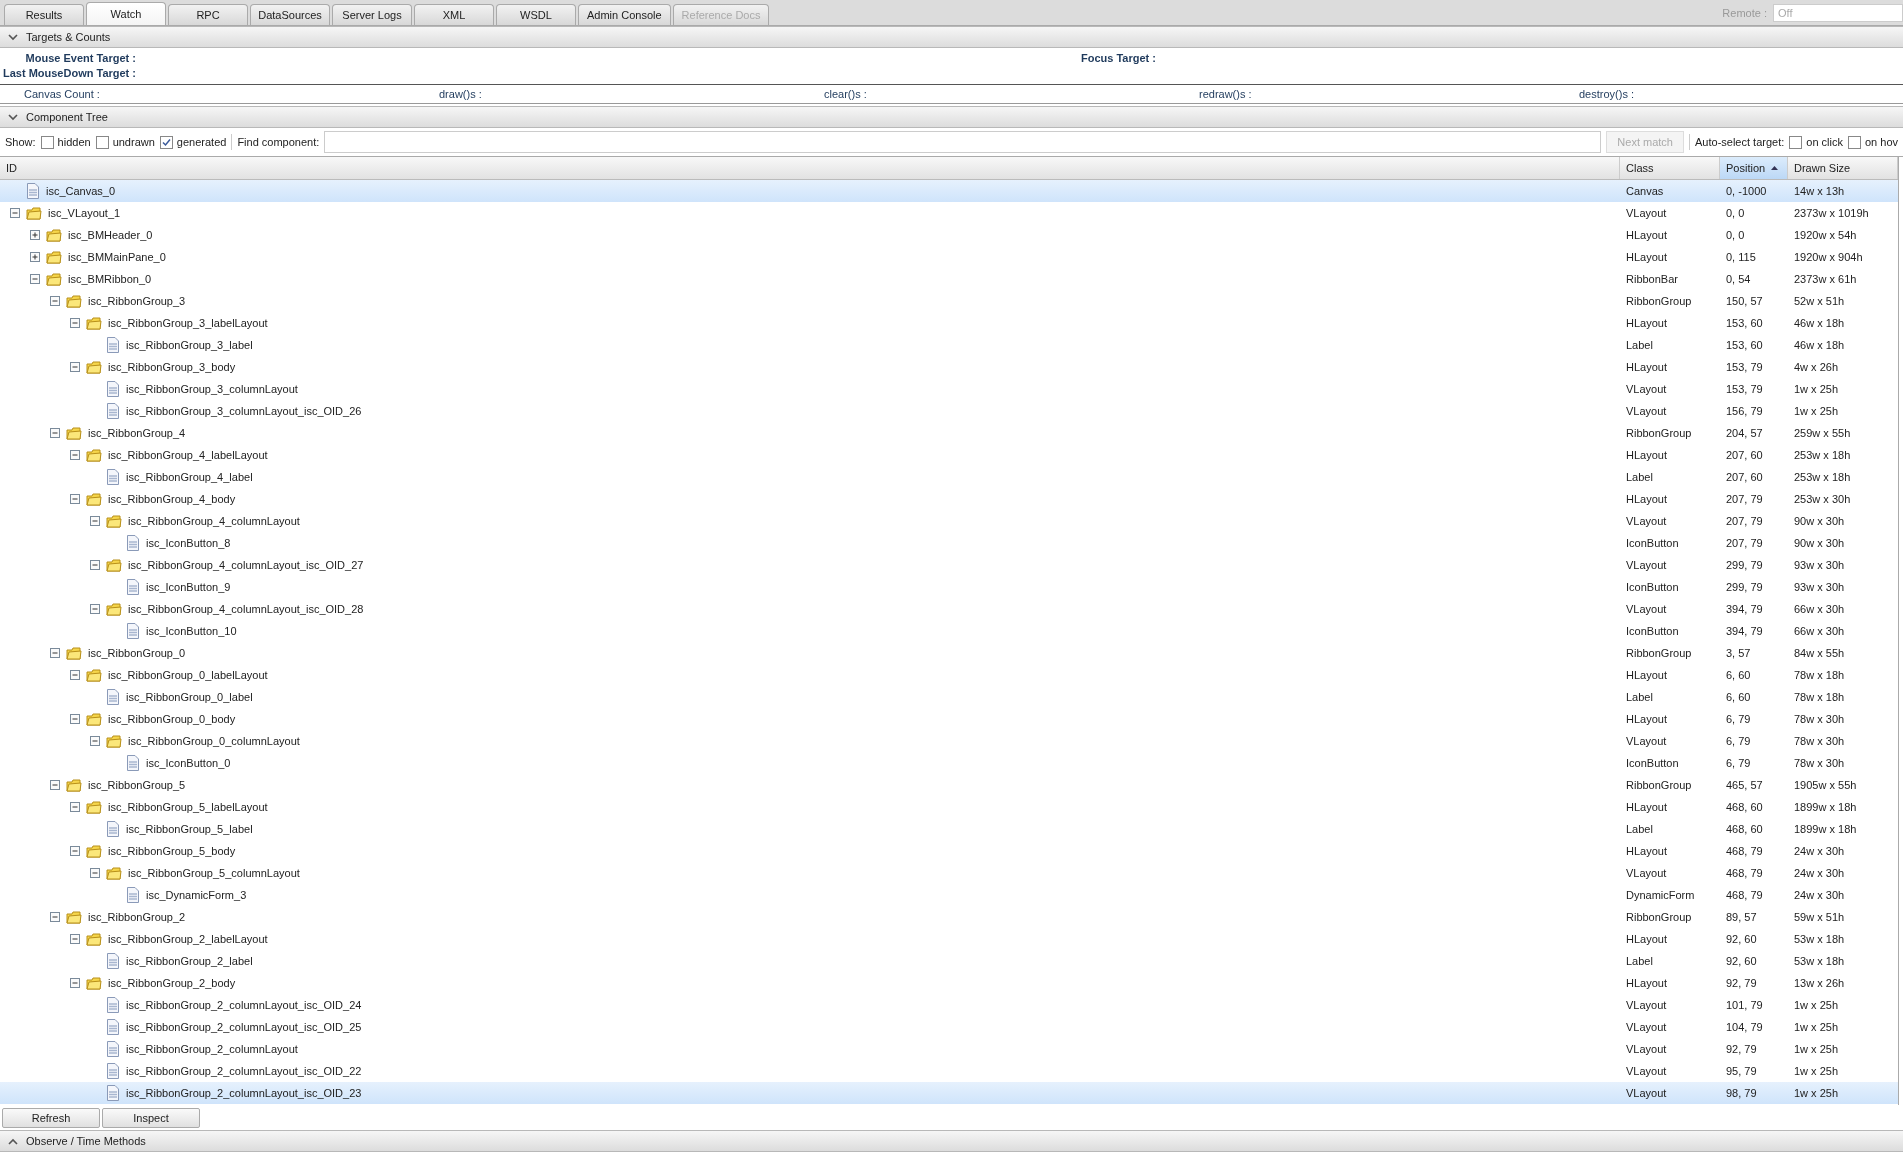  I want to click on tree-row: isc_RibbonGroup_5 RibbonGroup 465, 57 1905w x 55h, so click(949, 785).